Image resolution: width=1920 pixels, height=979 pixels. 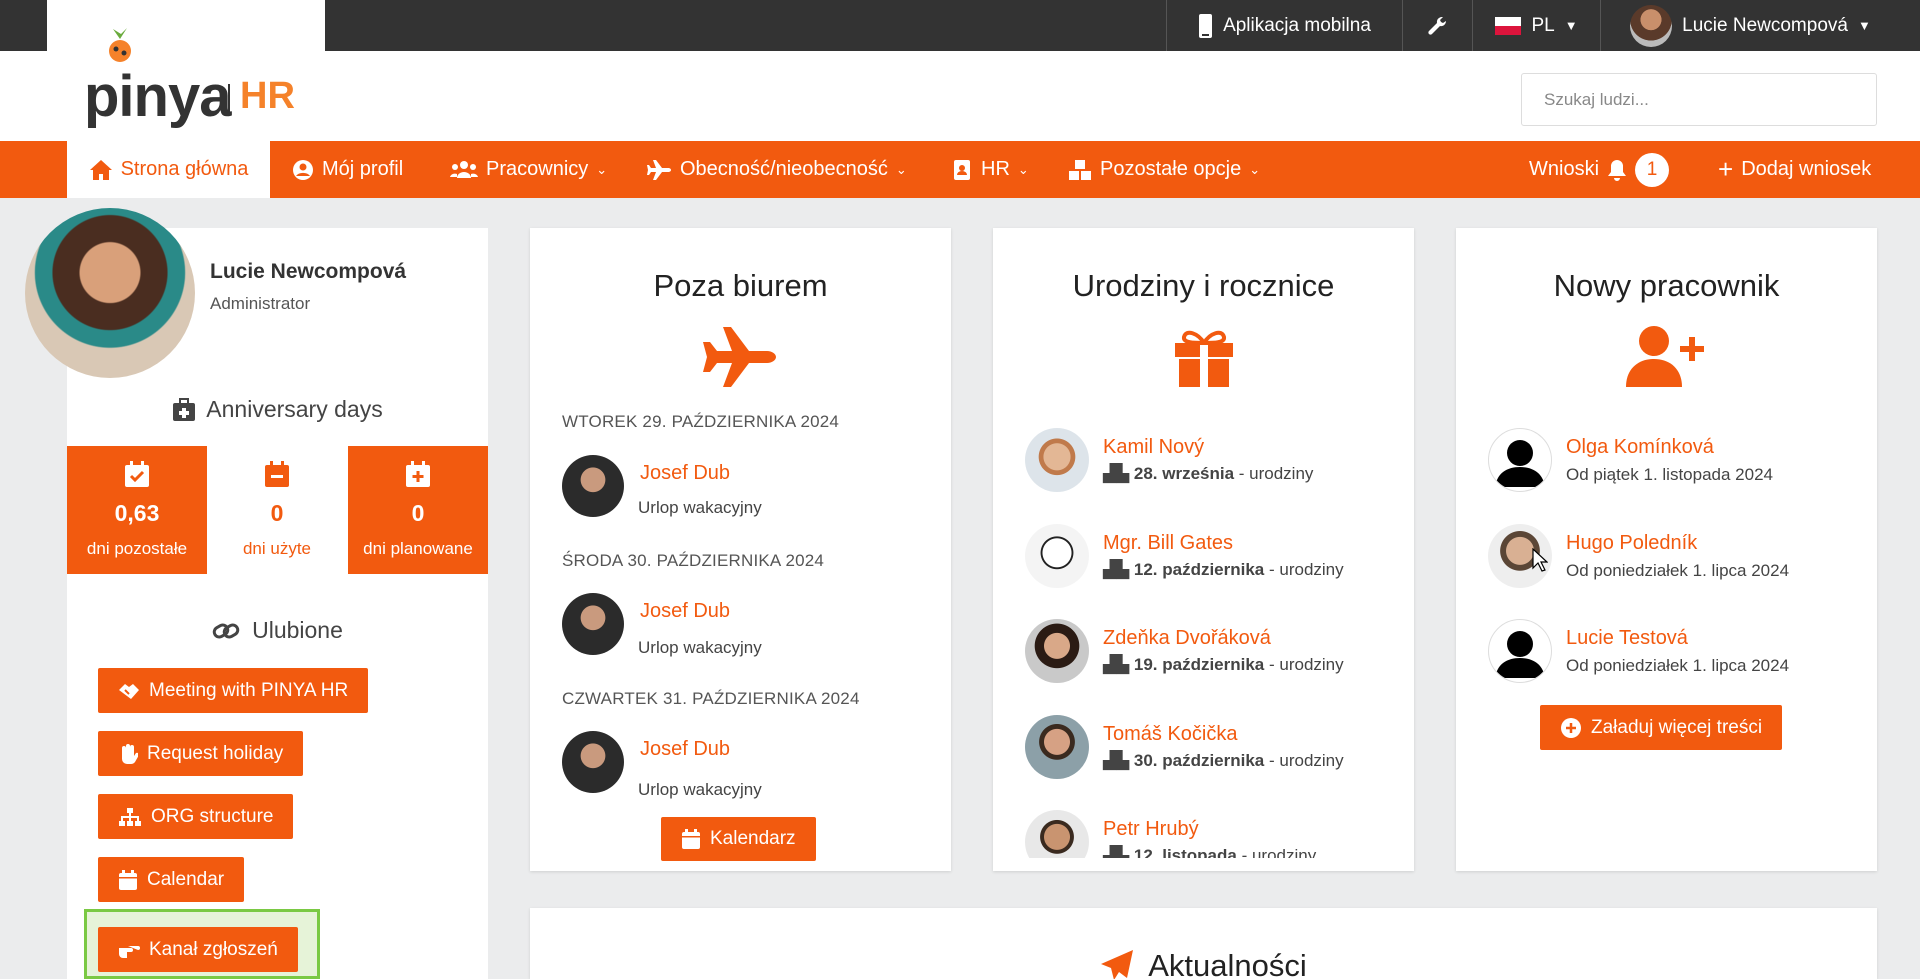 I want to click on users-icon, so click(x=464, y=169).